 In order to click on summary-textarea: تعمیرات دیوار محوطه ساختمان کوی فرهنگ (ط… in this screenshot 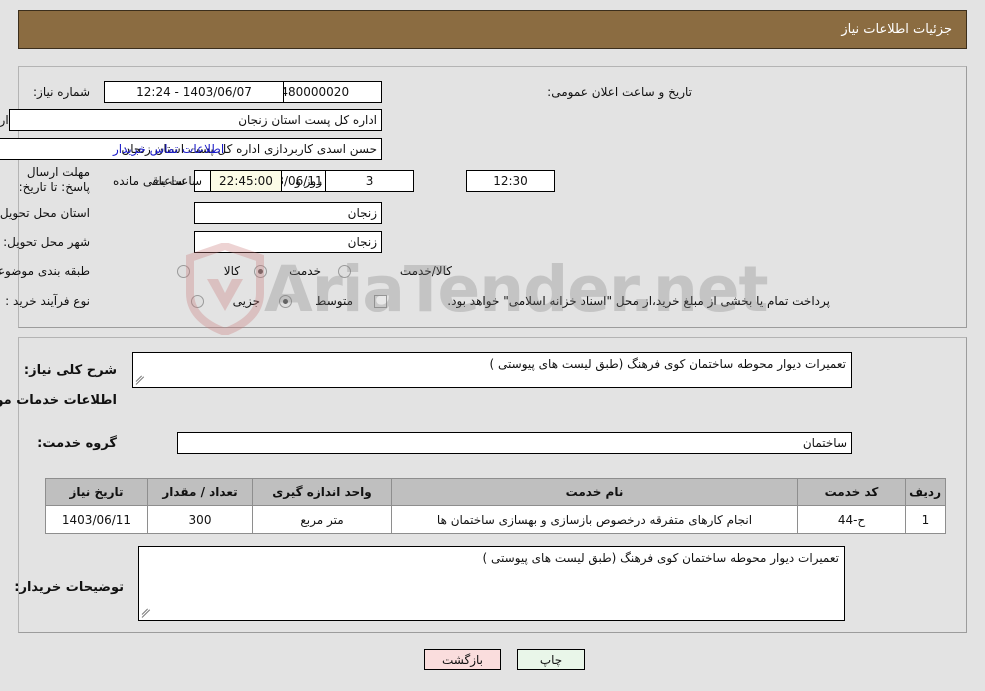, I will do `click(492, 370)`.